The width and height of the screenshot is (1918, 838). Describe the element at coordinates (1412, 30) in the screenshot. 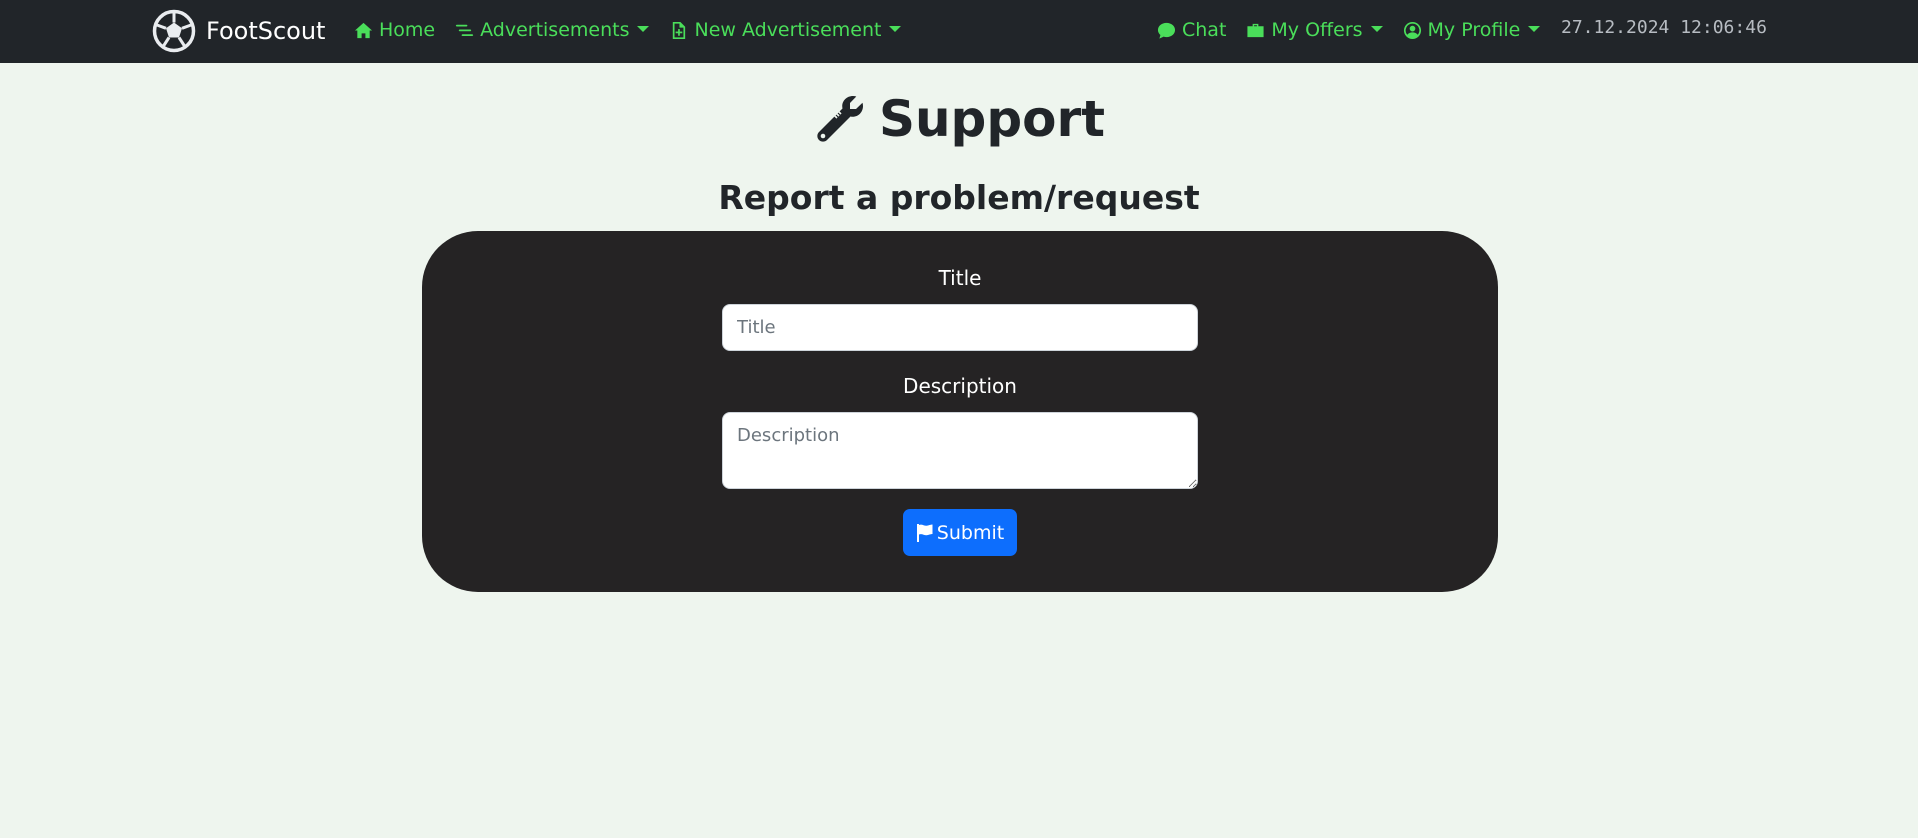

I see `user-circle-icon` at that location.